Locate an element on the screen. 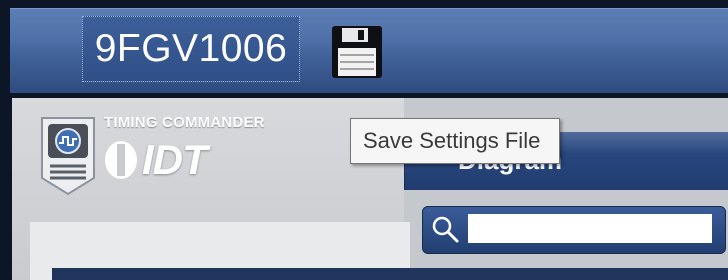 The height and width of the screenshot is (280, 728). product-name-label: TIMING COMMANDER is located at coordinates (184, 122).